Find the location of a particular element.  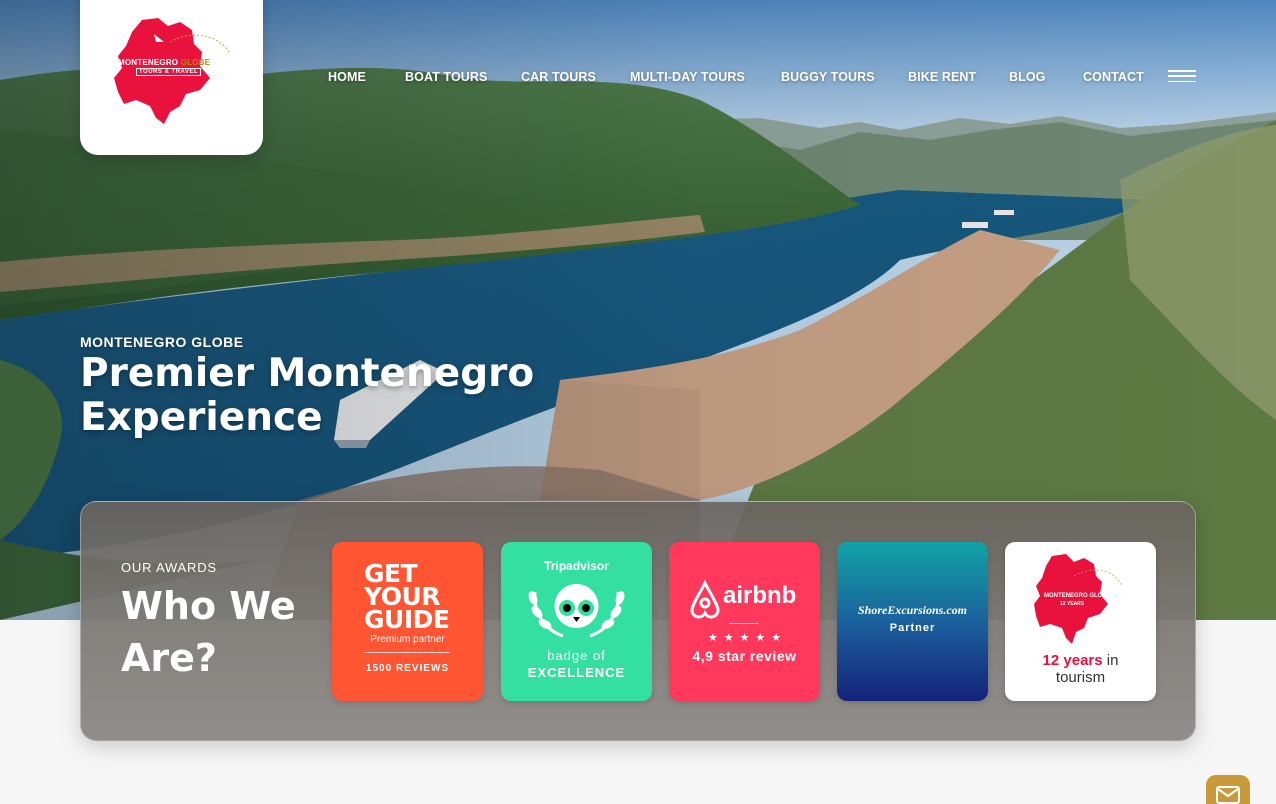

years-label: 12 years in is located at coordinates (1080, 660).